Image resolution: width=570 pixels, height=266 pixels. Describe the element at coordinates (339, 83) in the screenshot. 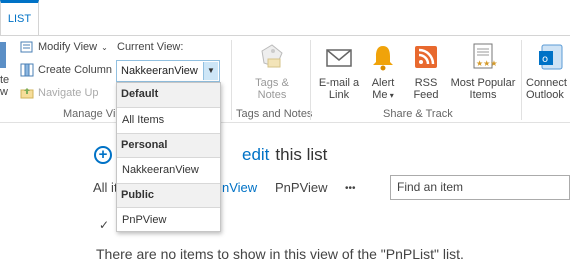

I see `email-link-label-1: E-mail a` at that location.